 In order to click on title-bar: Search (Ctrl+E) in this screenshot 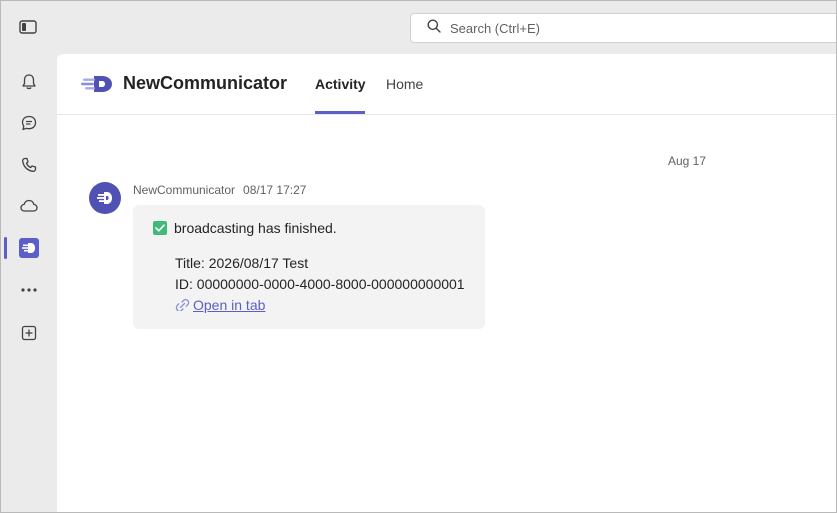, I will do `click(418, 27)`.